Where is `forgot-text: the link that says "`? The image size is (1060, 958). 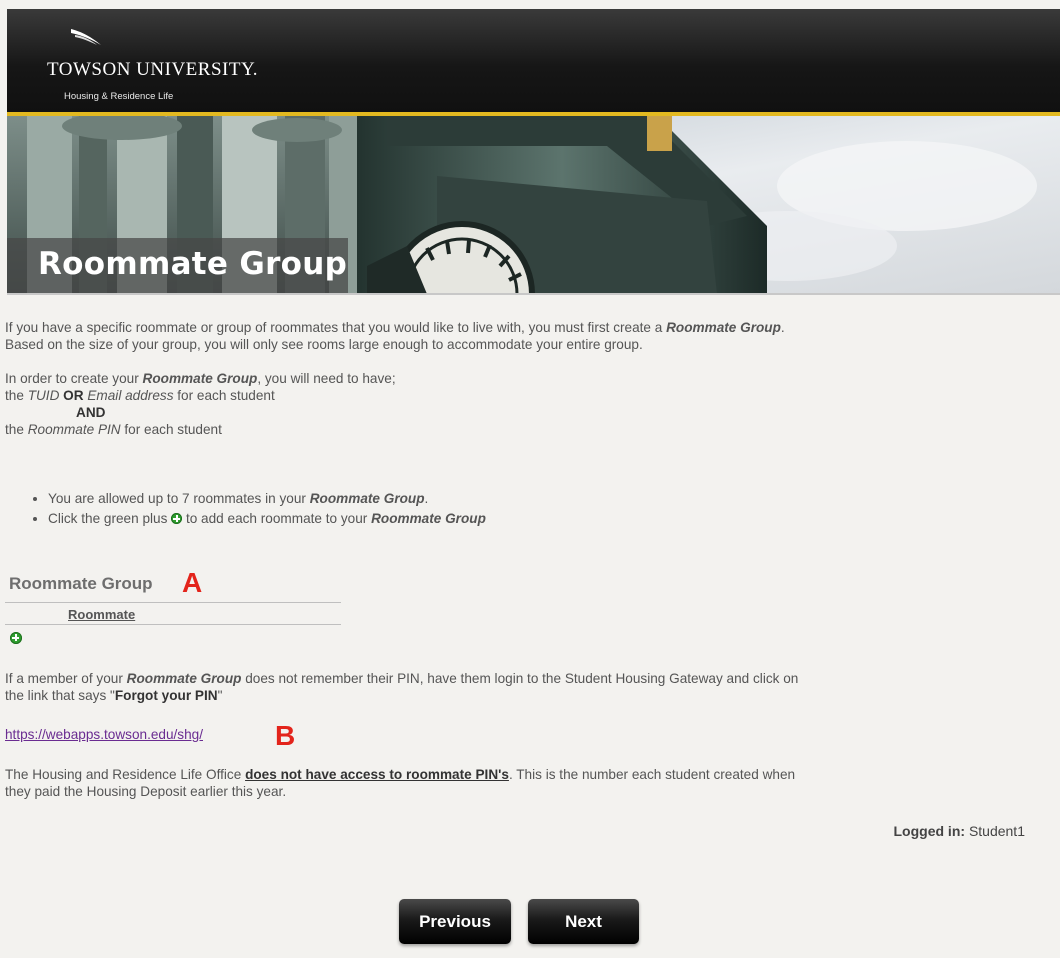
forgot-text: the link that says " is located at coordinates (60, 695).